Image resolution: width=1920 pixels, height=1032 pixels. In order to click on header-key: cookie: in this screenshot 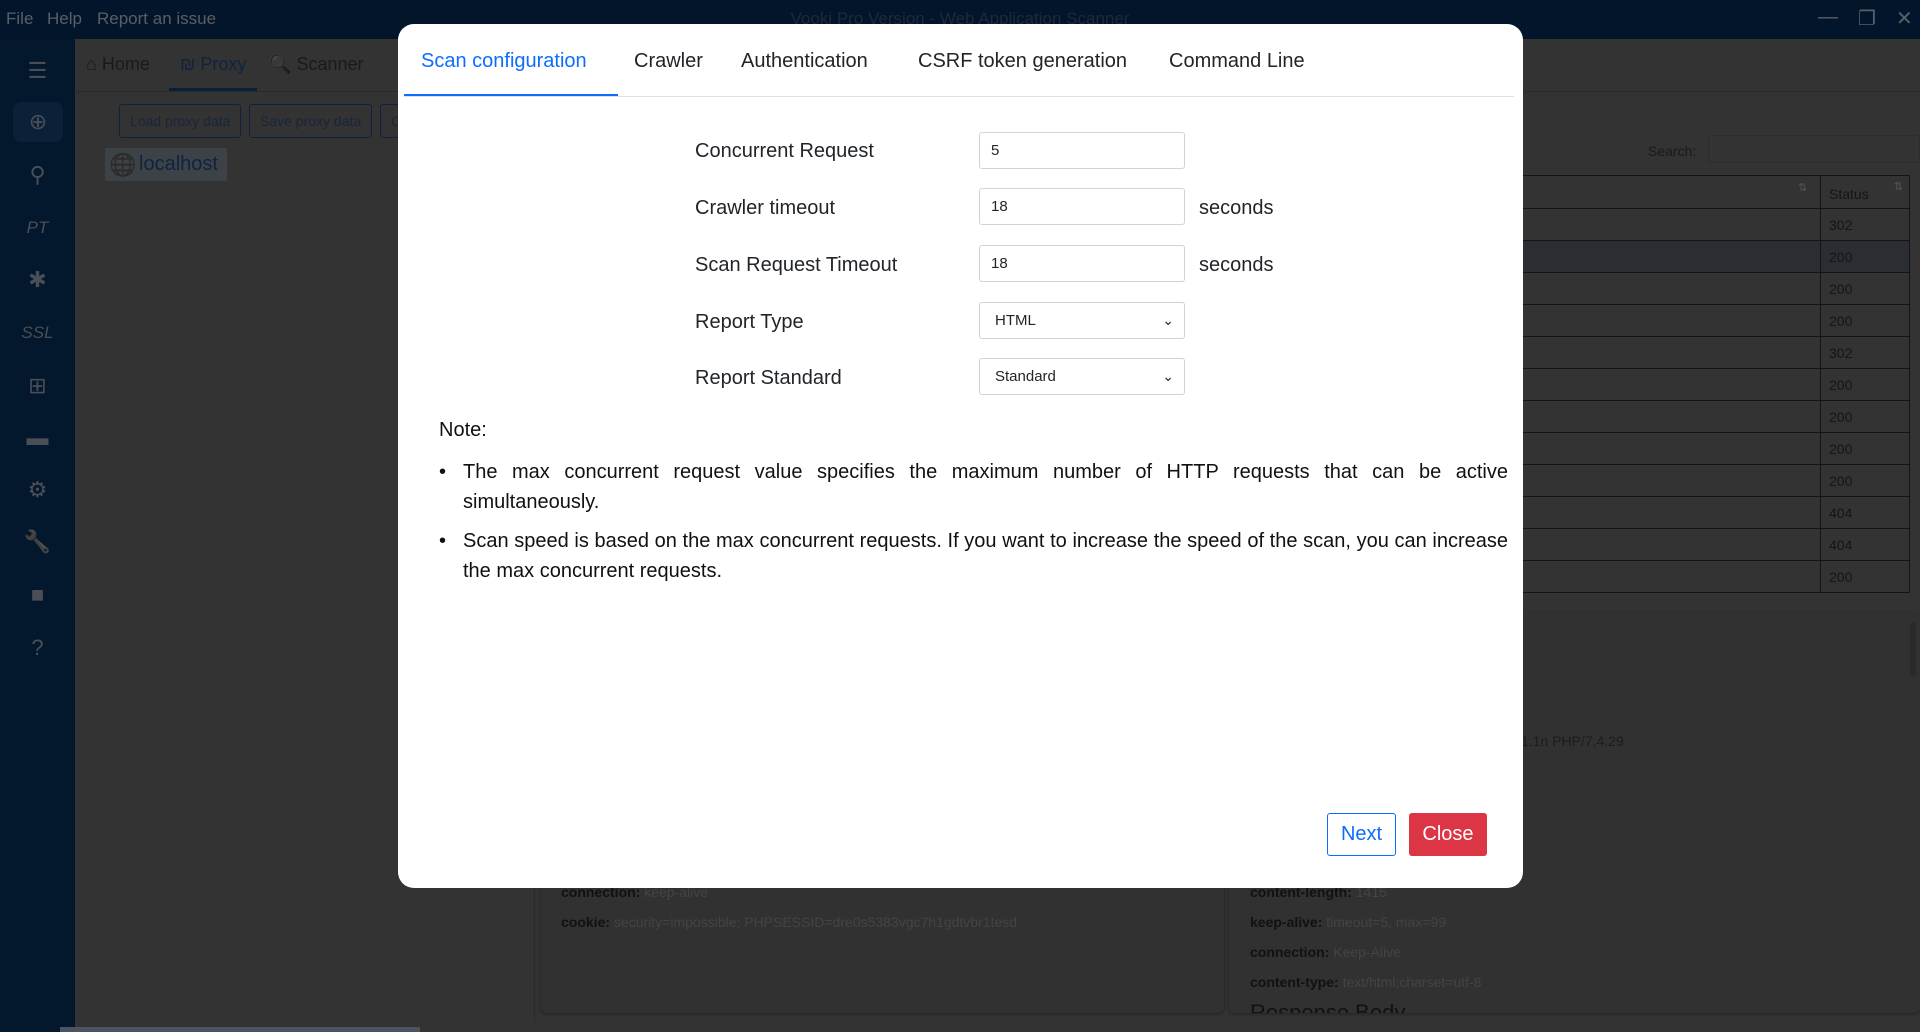, I will do `click(586, 922)`.